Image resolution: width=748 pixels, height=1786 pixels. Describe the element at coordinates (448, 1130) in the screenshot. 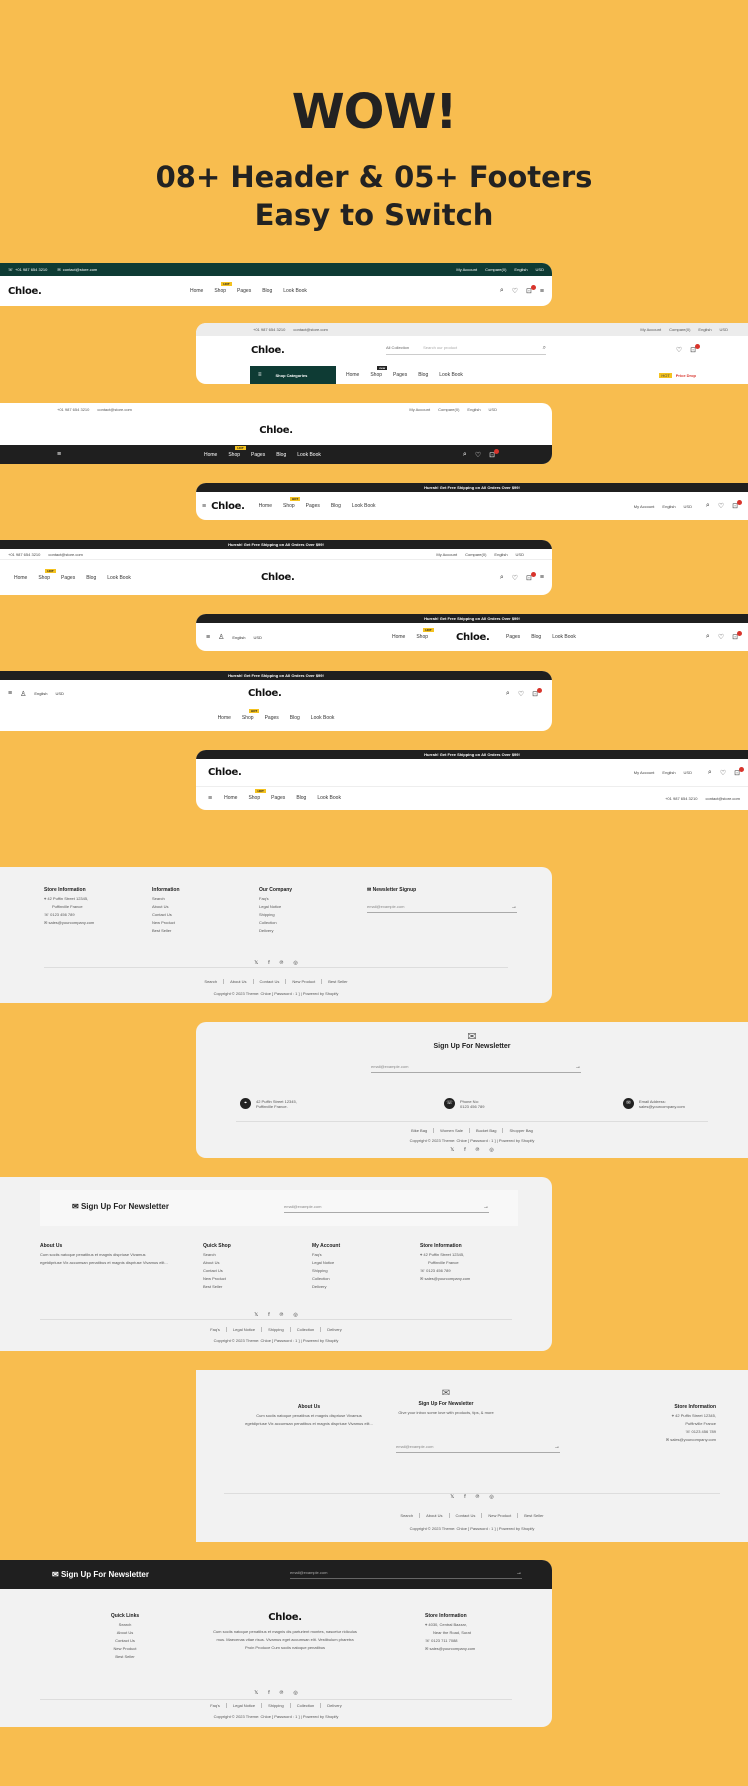

I see `bottom-link: Women Sale` at that location.